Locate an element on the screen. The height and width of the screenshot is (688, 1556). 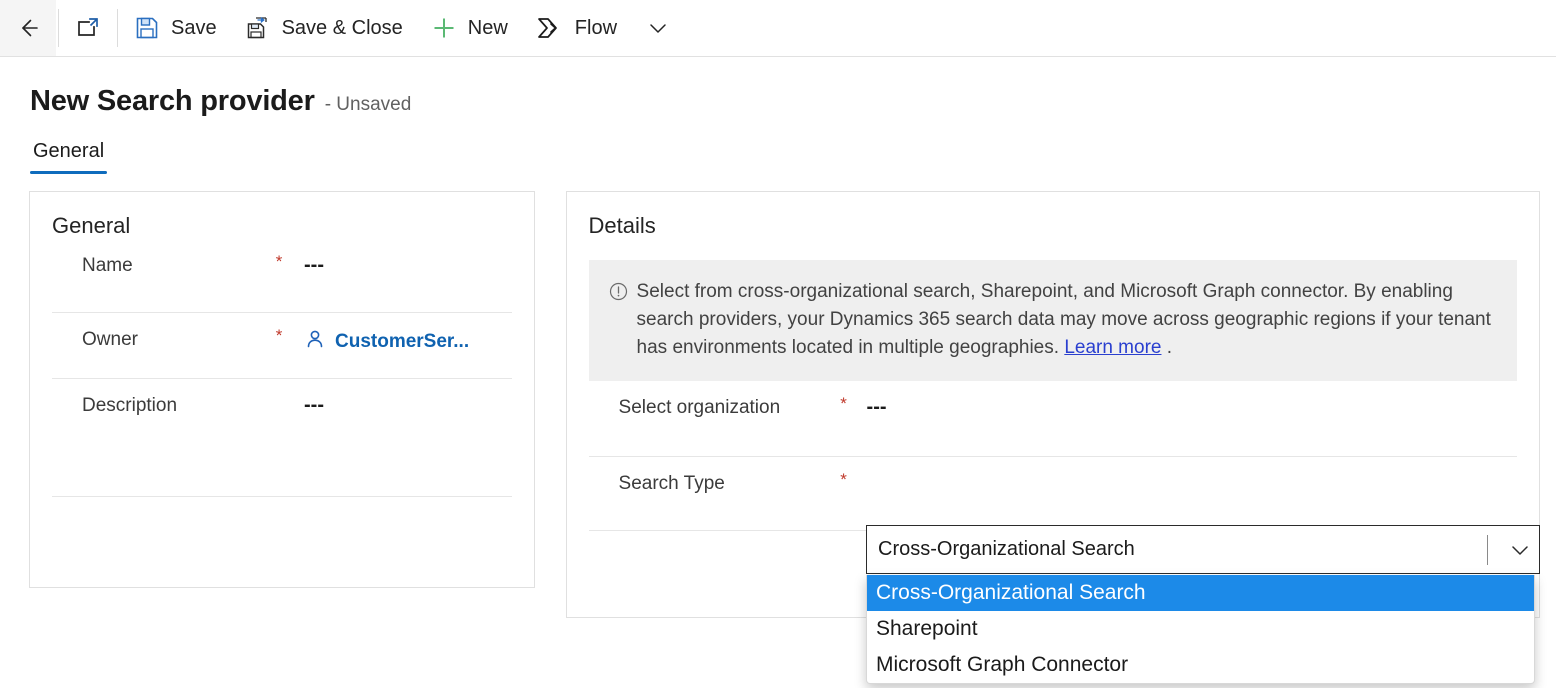
chevron-down-icon is located at coordinates (658, 28).